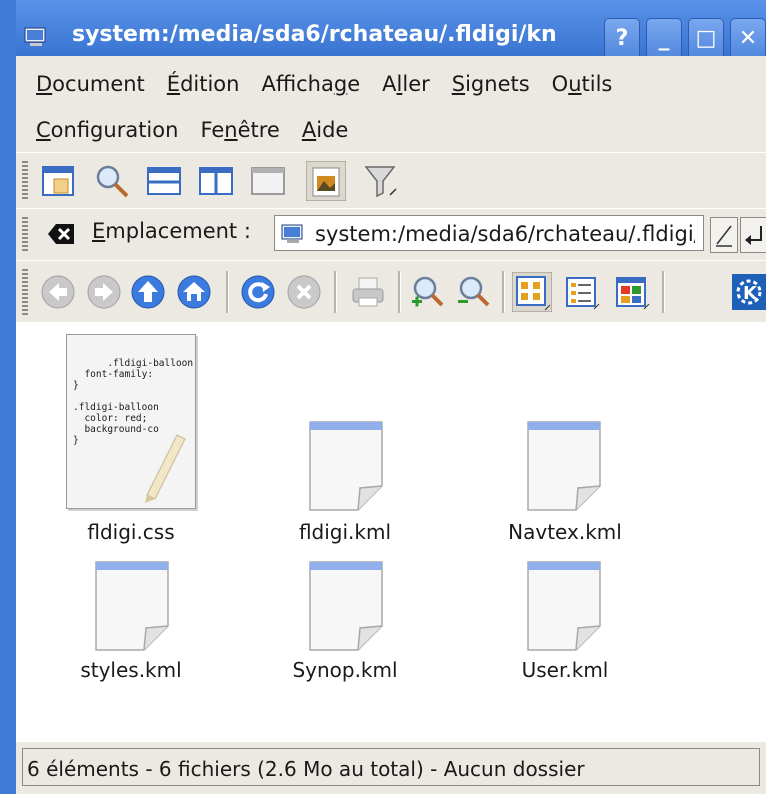 The width and height of the screenshot is (766, 794). Describe the element at coordinates (131, 670) in the screenshot. I see `file-name: styles.kml` at that location.